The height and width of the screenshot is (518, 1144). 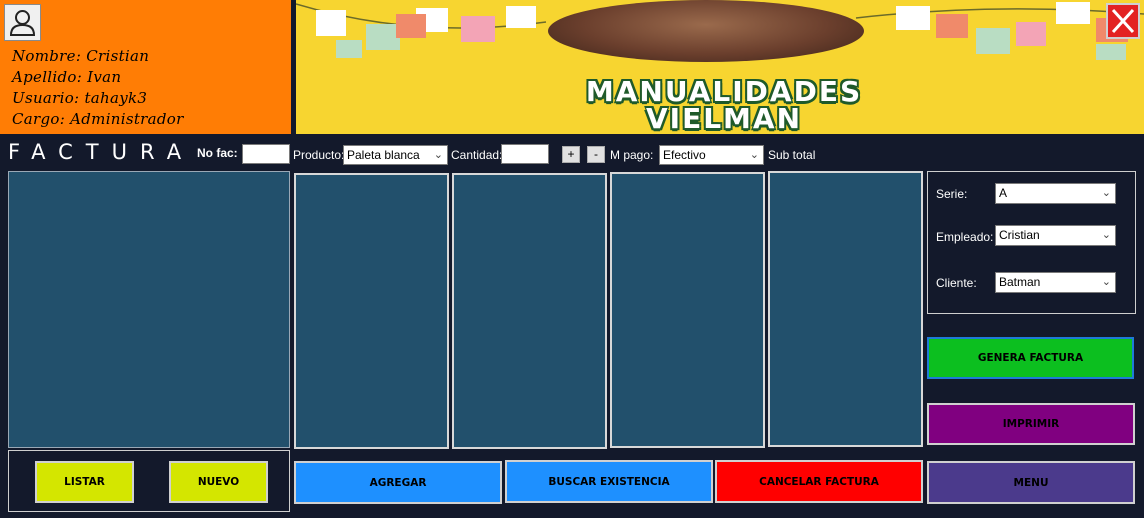 I want to click on user-cargo: Cargo: Administrador, so click(x=98, y=119).